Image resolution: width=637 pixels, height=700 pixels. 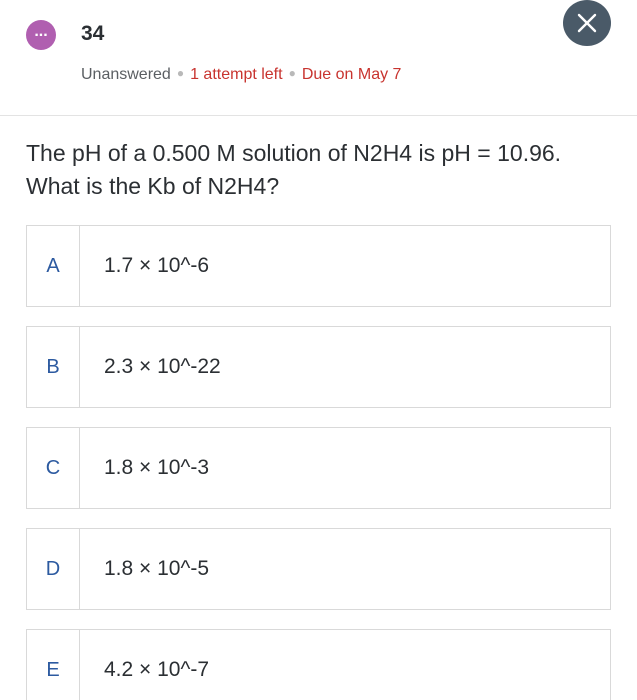 What do you see at coordinates (53, 665) in the screenshot?
I see `option-letter: E` at bounding box center [53, 665].